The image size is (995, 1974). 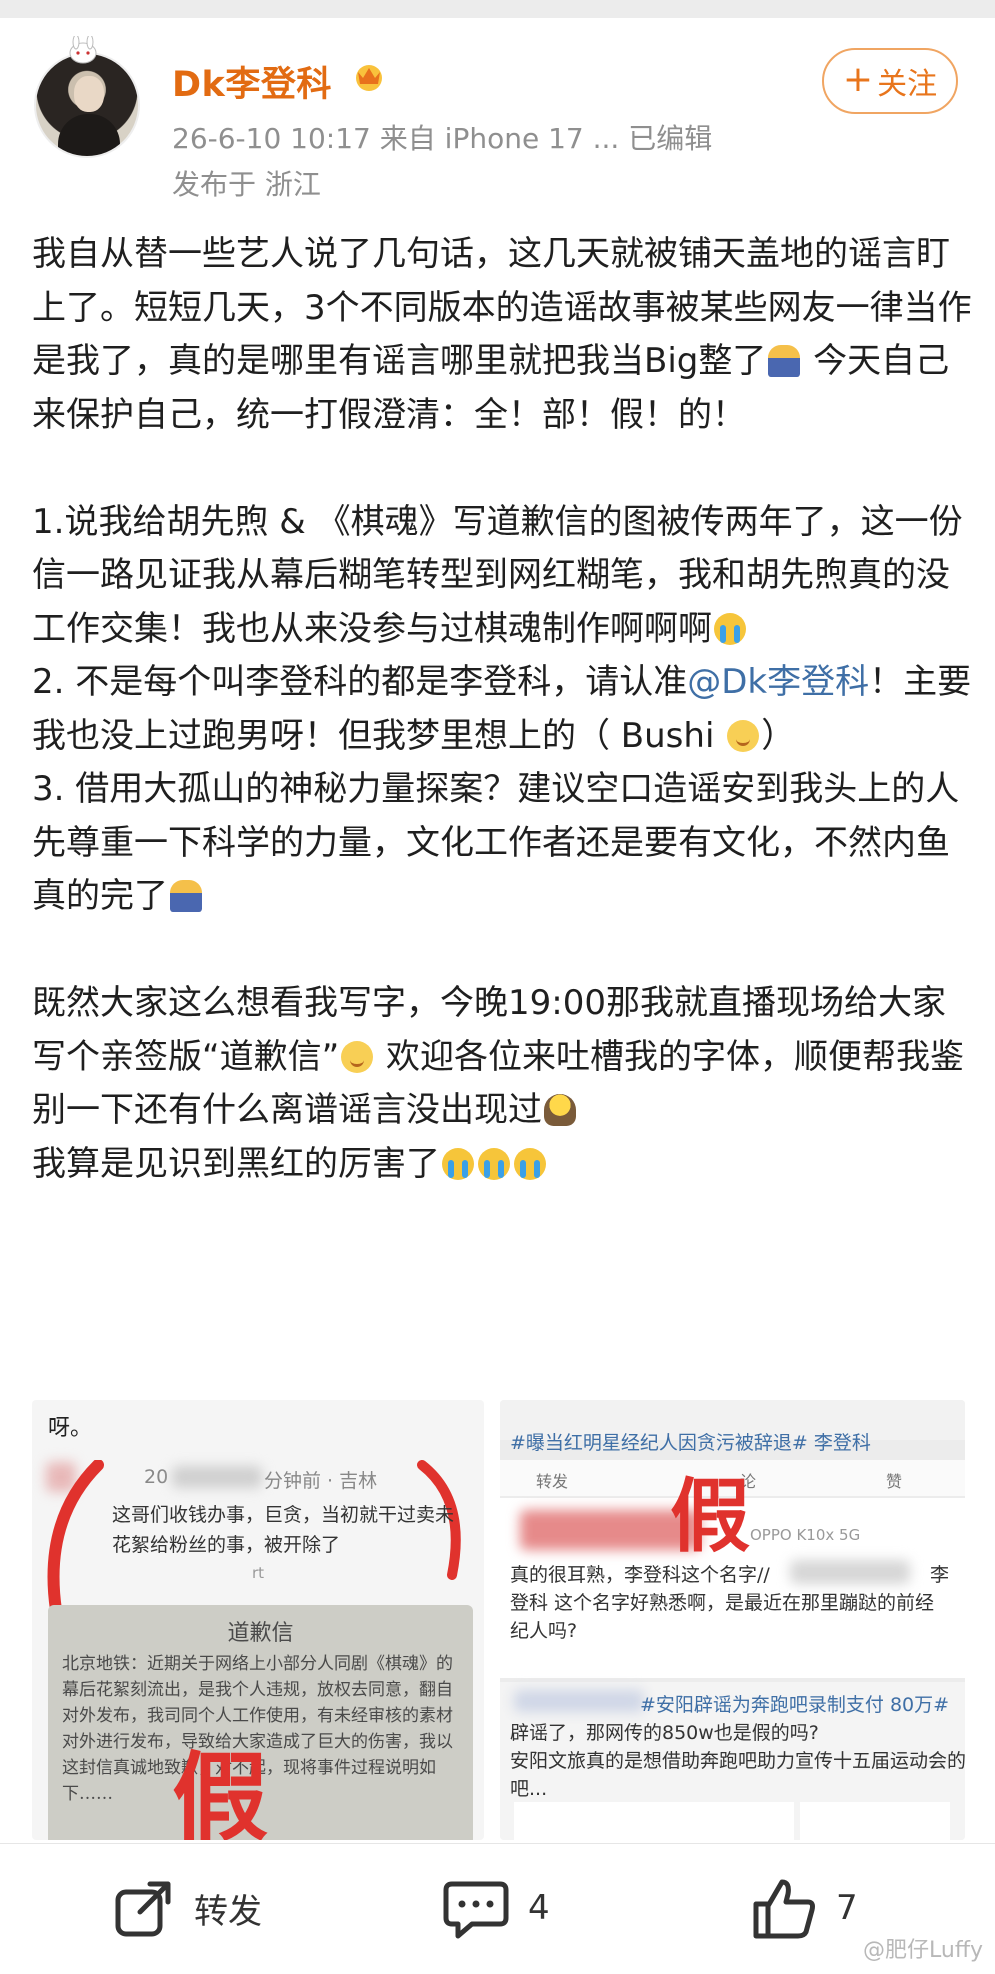 What do you see at coordinates (187, 1908) in the screenshot?
I see `repost-button: 转发` at bounding box center [187, 1908].